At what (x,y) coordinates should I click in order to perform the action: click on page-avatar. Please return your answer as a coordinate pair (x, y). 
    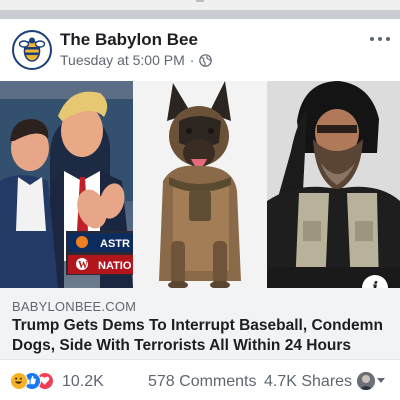
    Looking at the image, I should click on (32, 50).